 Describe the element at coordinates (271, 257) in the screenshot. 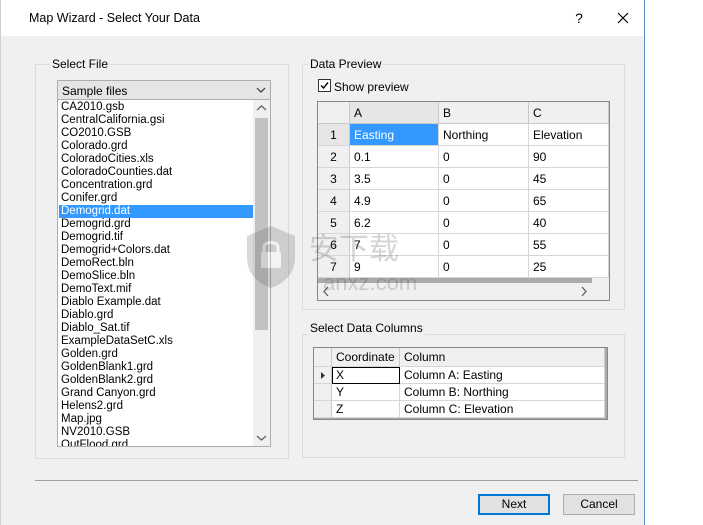

I see `shield-lock-icon` at that location.